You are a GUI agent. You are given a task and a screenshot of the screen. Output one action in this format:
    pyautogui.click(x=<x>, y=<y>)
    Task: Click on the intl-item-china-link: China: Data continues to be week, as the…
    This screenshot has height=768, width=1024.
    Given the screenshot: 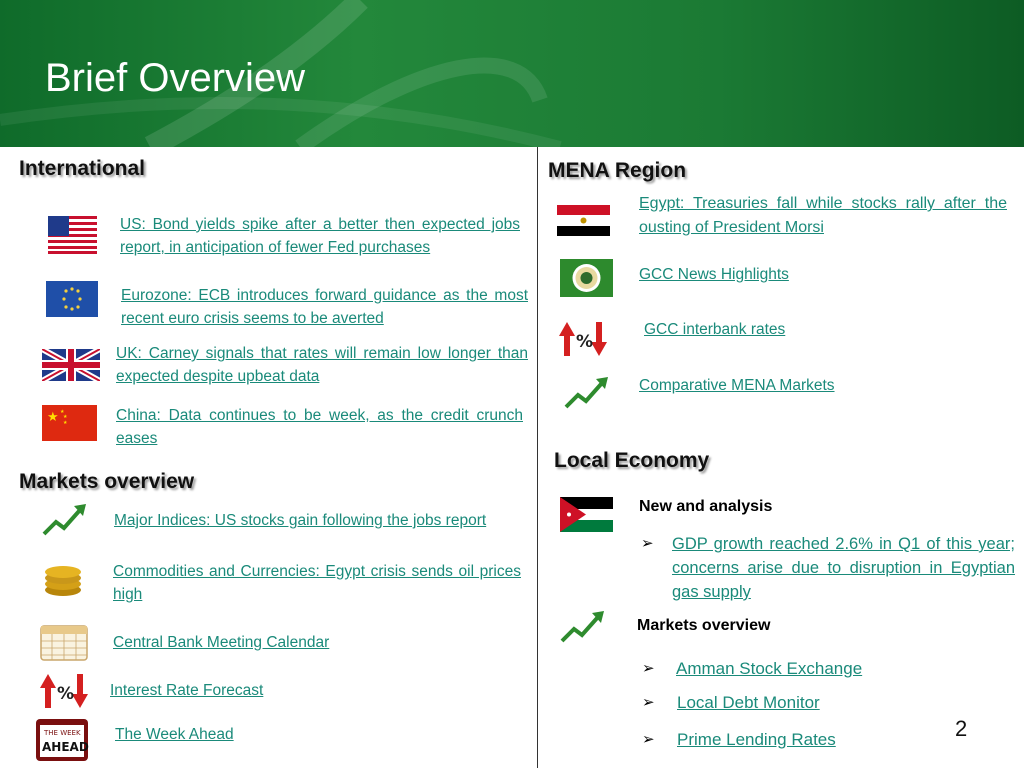 What is the action you would take?
    pyautogui.click(x=319, y=427)
    